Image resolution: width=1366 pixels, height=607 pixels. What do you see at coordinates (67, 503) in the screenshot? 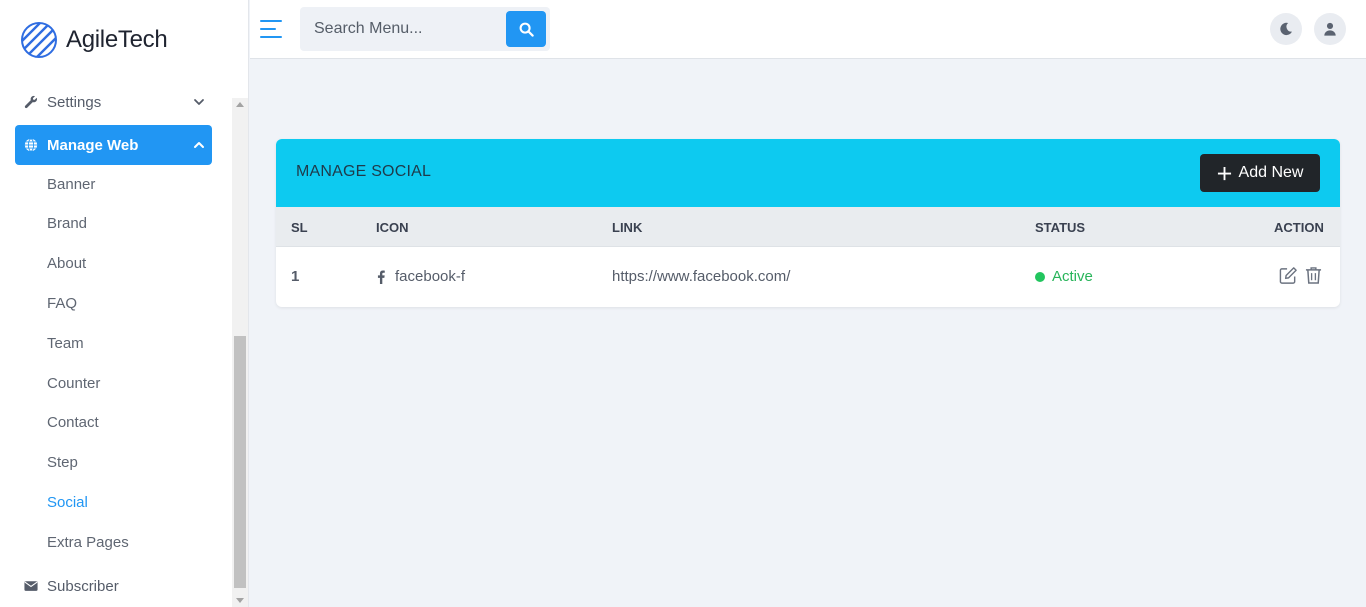
I see `submenu-item-social: Social` at bounding box center [67, 503].